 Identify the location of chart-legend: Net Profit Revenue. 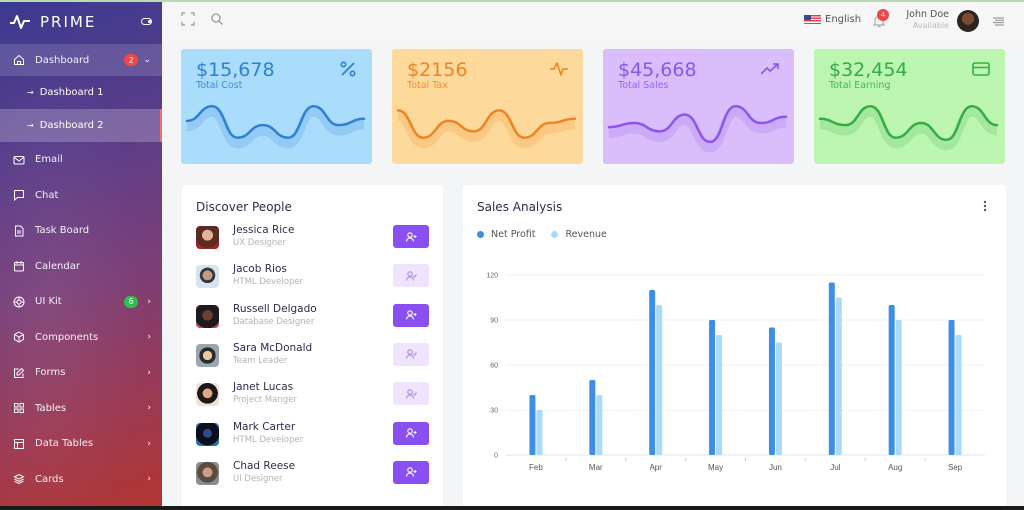
(550, 234).